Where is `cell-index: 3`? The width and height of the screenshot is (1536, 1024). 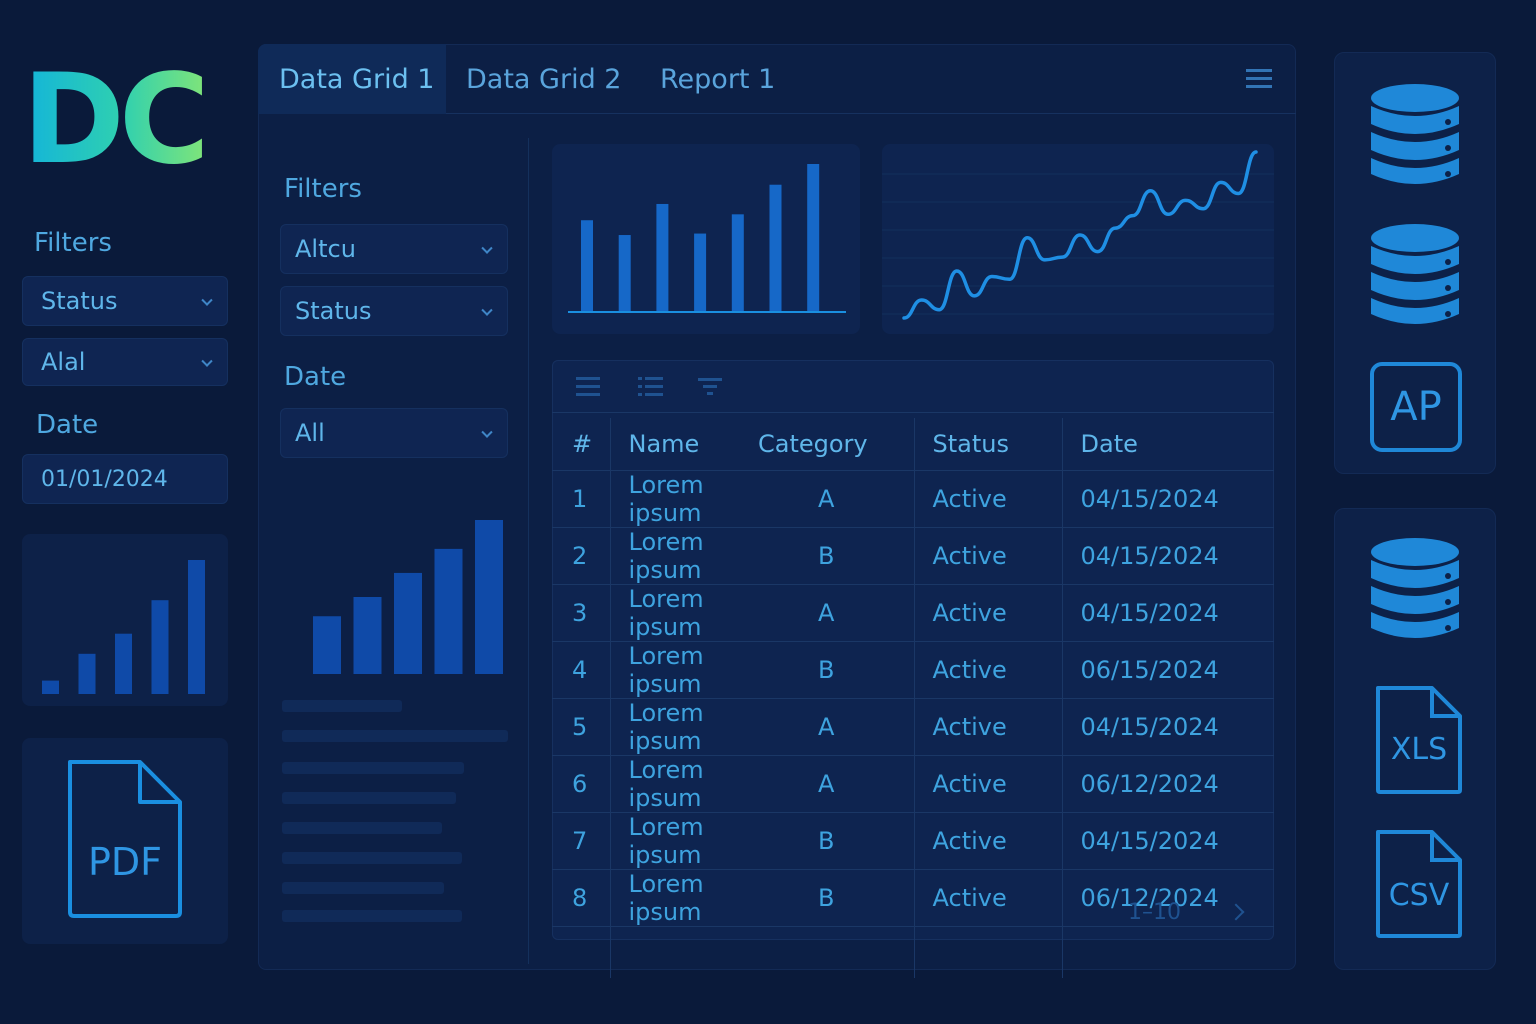 cell-index: 3 is located at coordinates (581, 613).